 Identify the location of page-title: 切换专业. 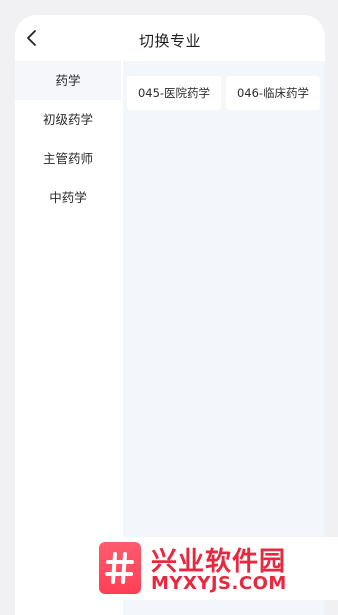
(169, 41).